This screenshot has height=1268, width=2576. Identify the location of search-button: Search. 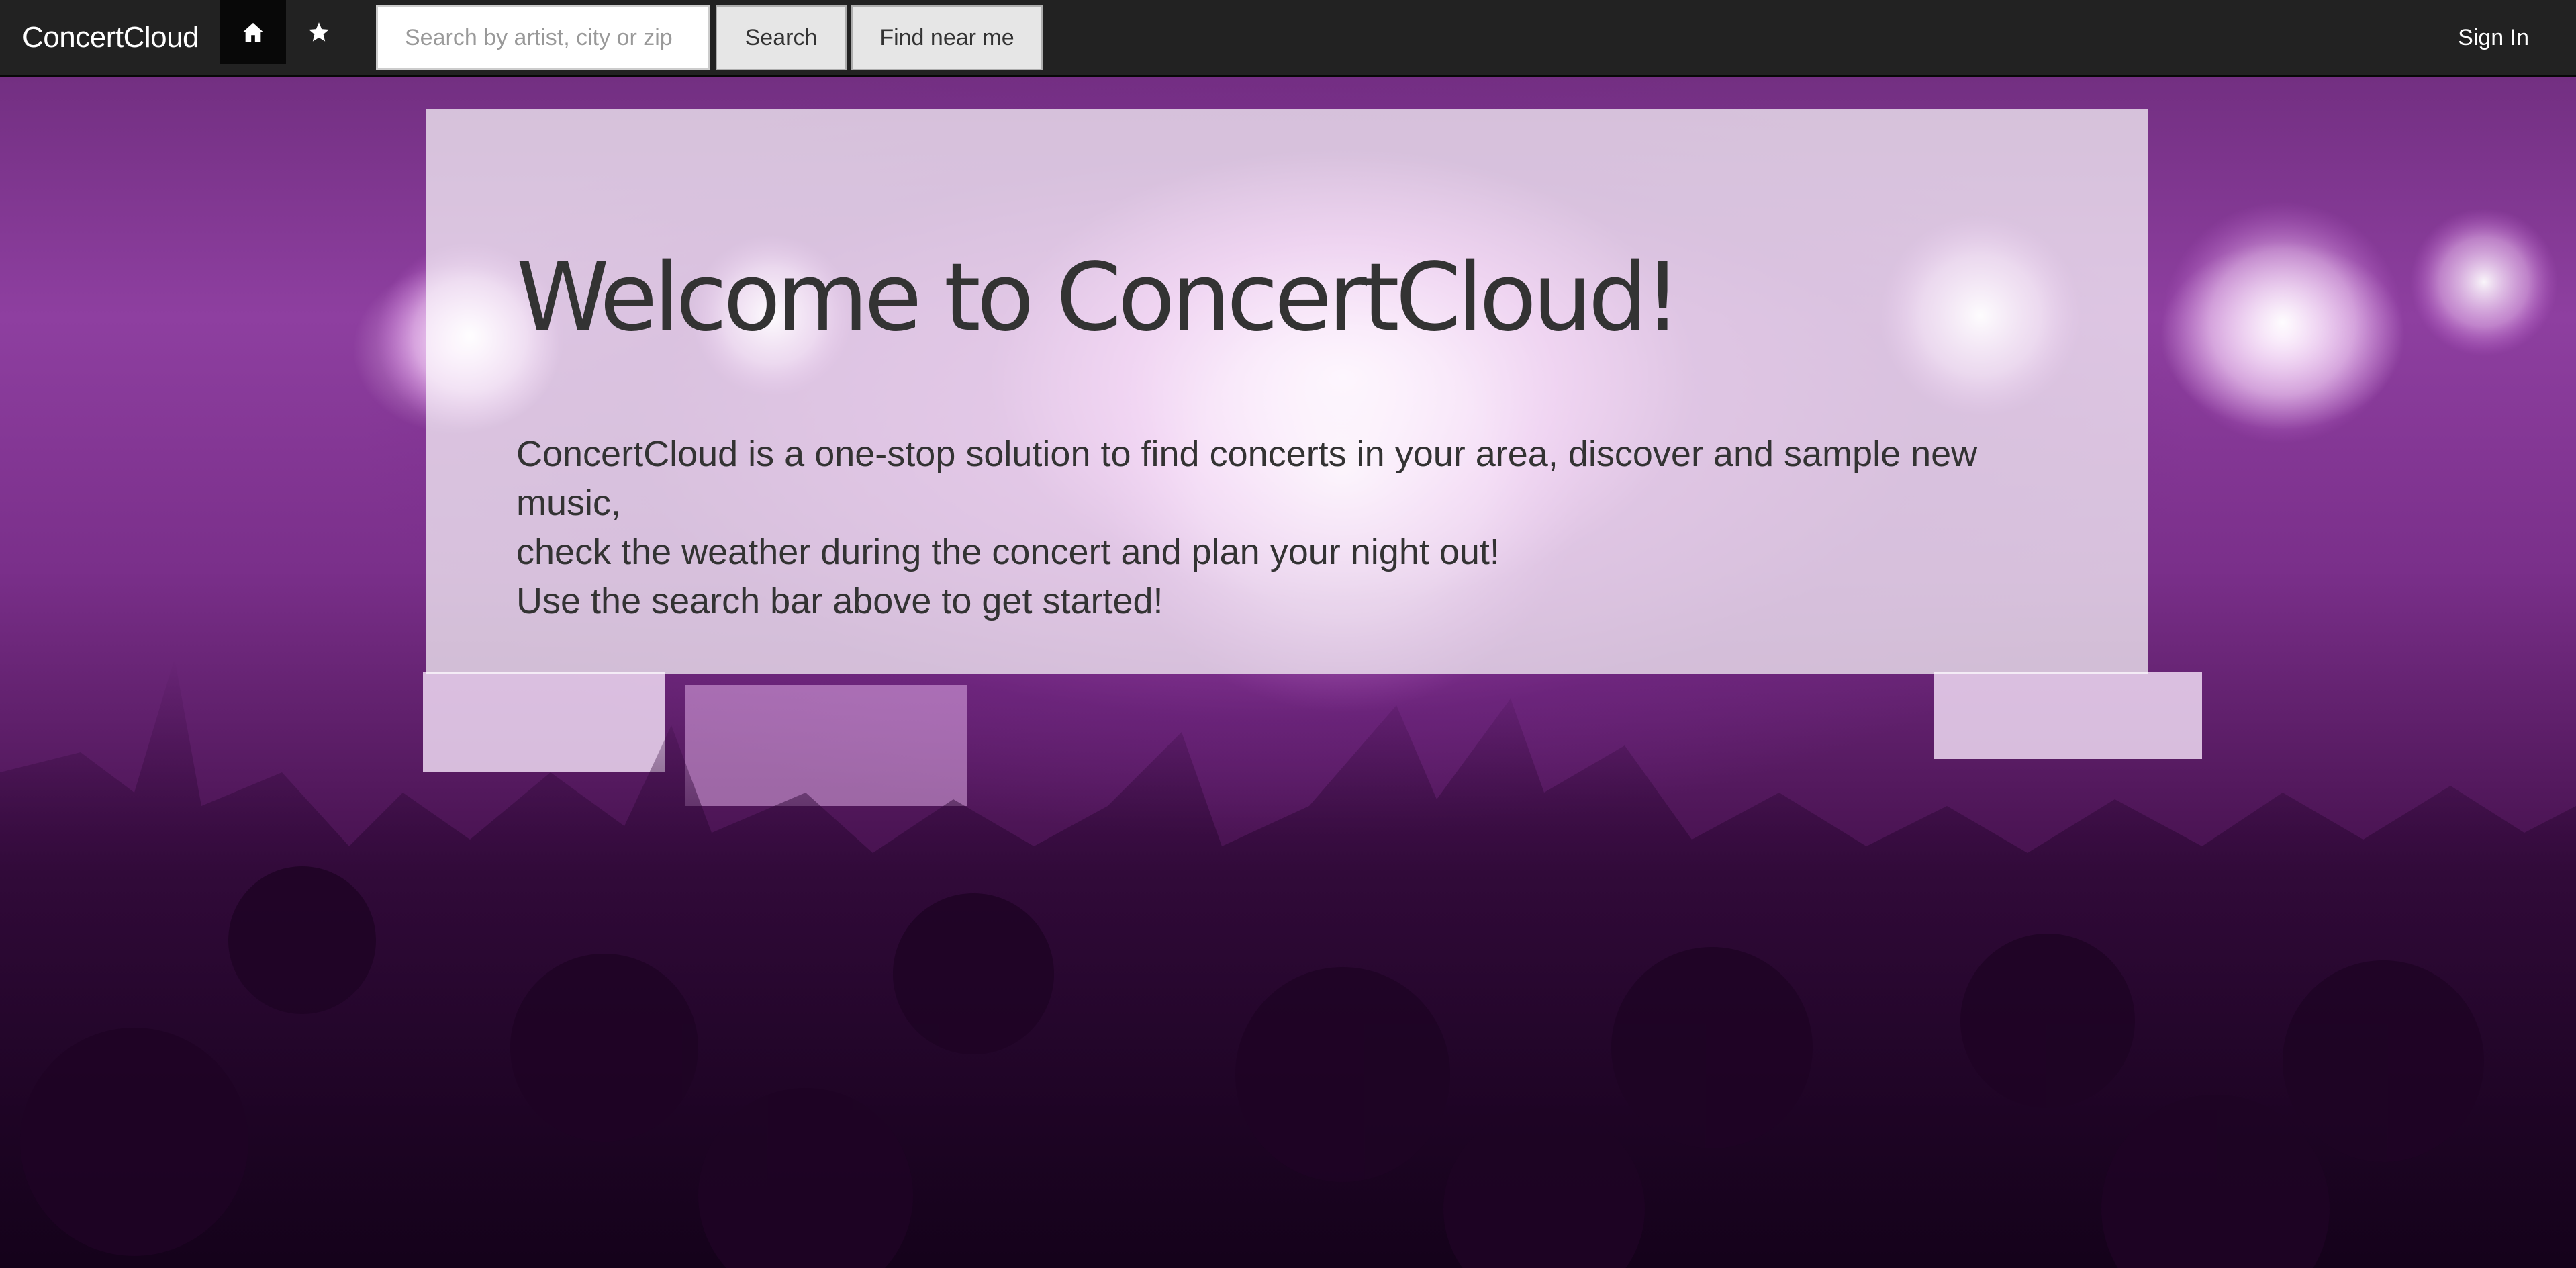
(781, 37).